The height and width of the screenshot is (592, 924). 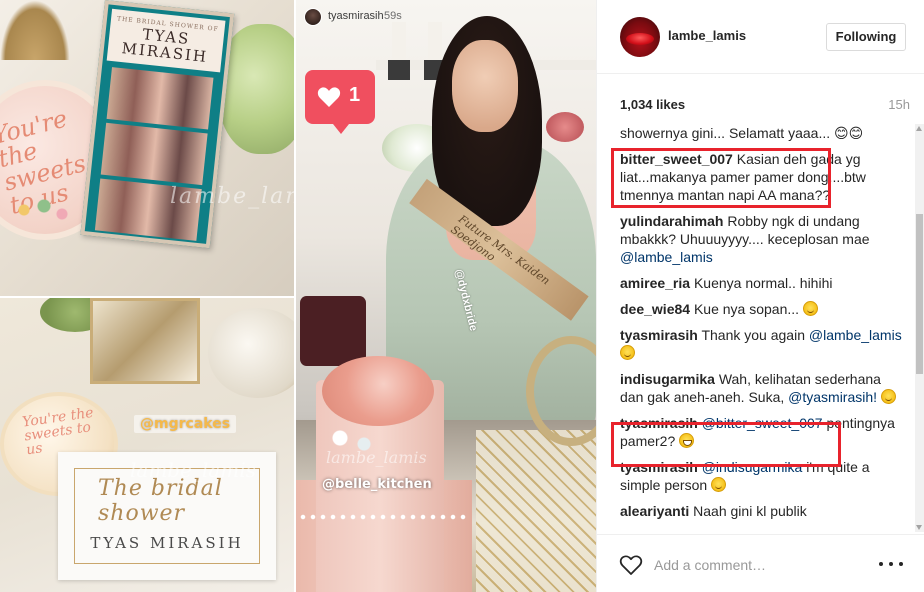 What do you see at coordinates (919, 128) in the screenshot?
I see `scroll-up-arrow-icon` at bounding box center [919, 128].